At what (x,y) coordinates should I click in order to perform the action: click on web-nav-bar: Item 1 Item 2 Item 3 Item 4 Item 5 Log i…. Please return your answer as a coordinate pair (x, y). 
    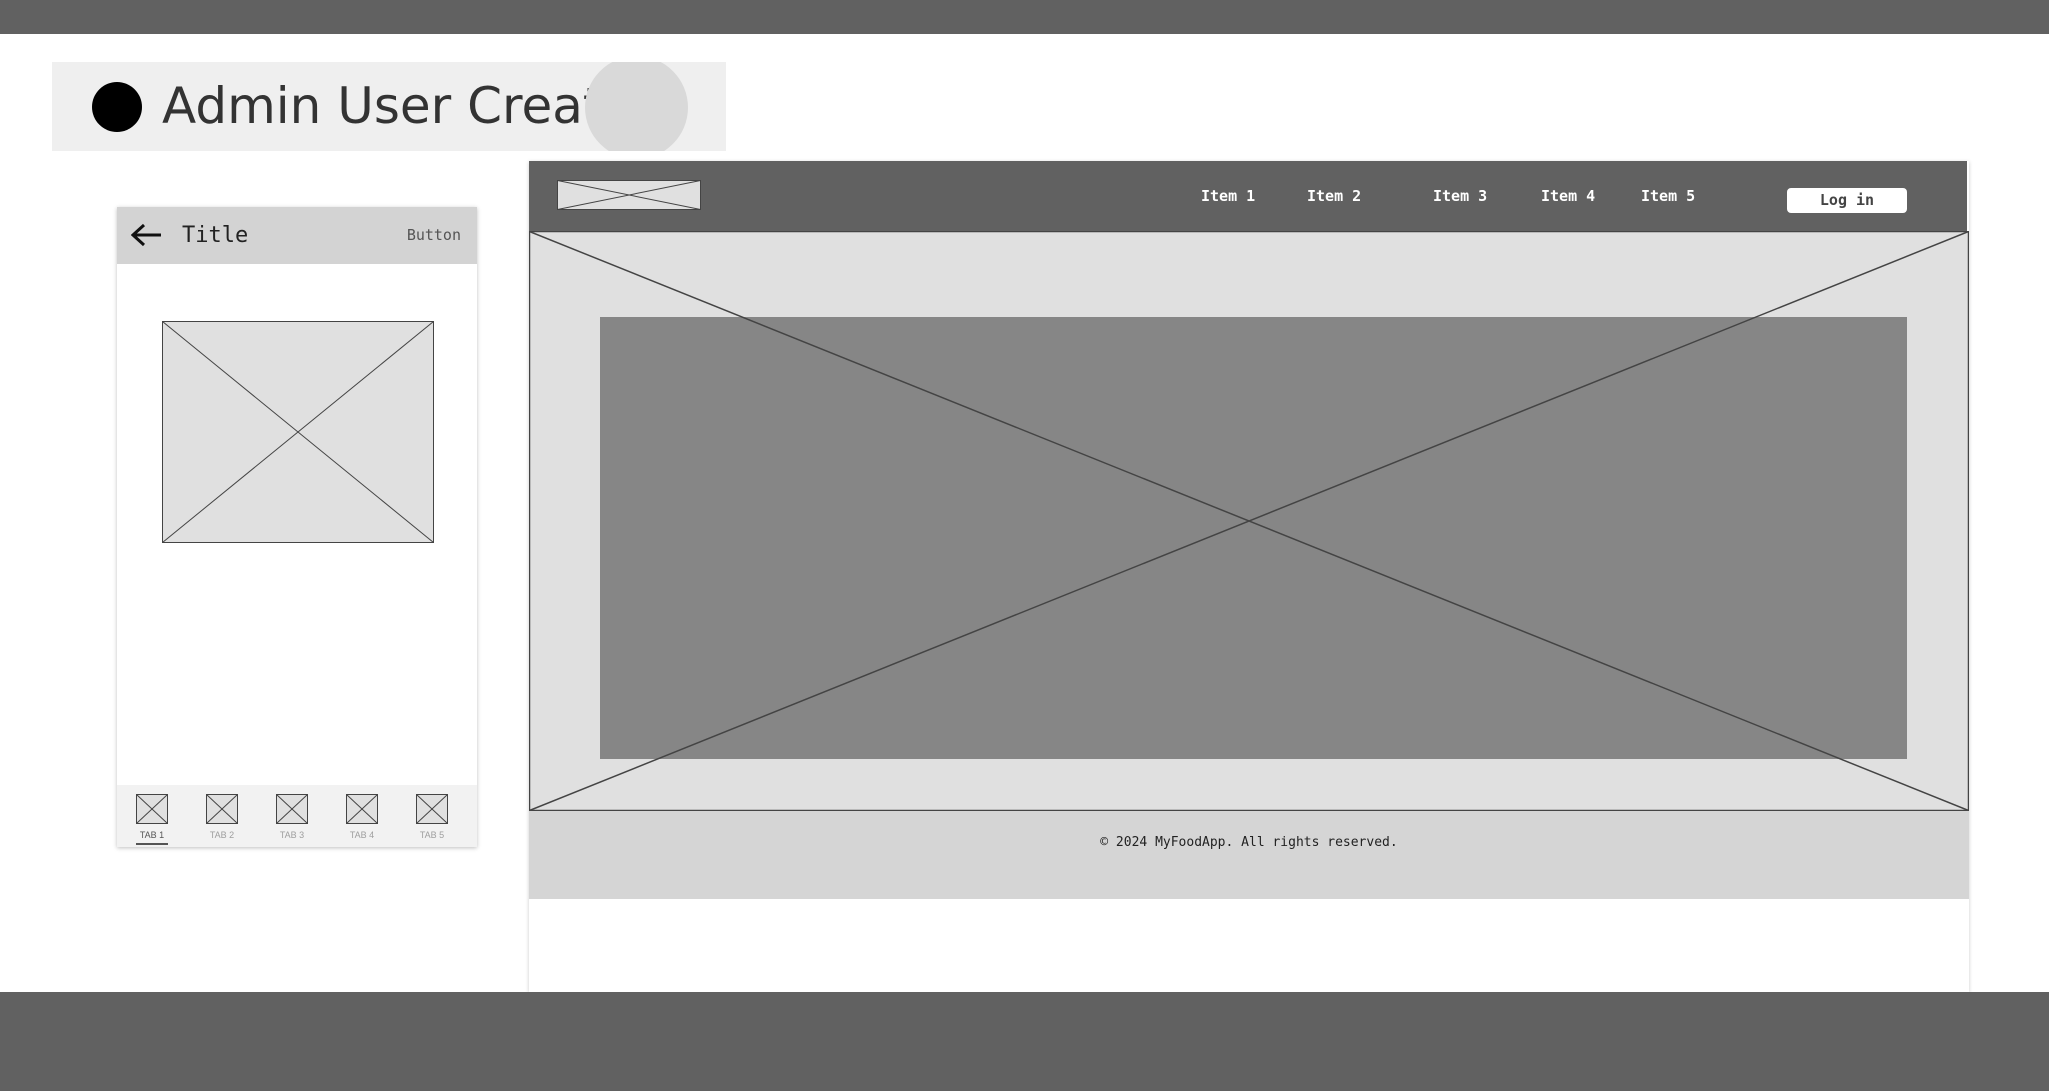
    Looking at the image, I should click on (1248, 196).